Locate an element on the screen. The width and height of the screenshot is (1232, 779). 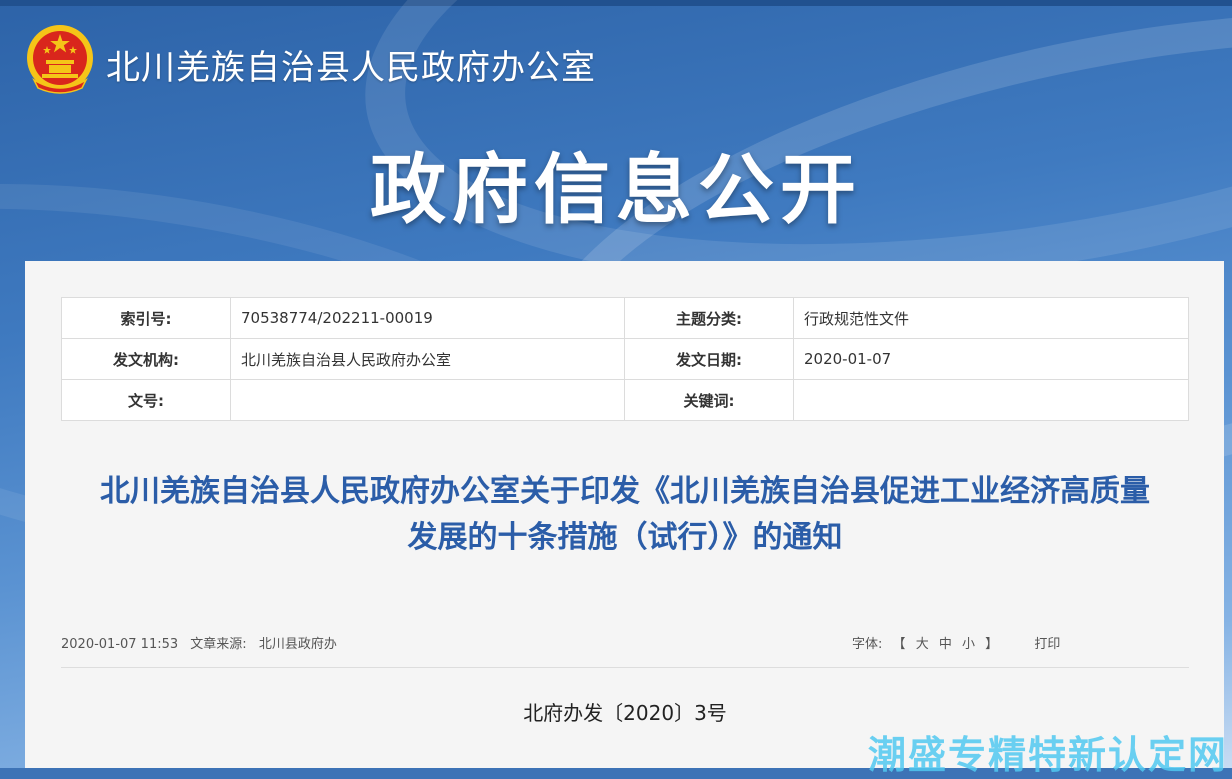
source-label: 文章来源: is located at coordinates (218, 644).